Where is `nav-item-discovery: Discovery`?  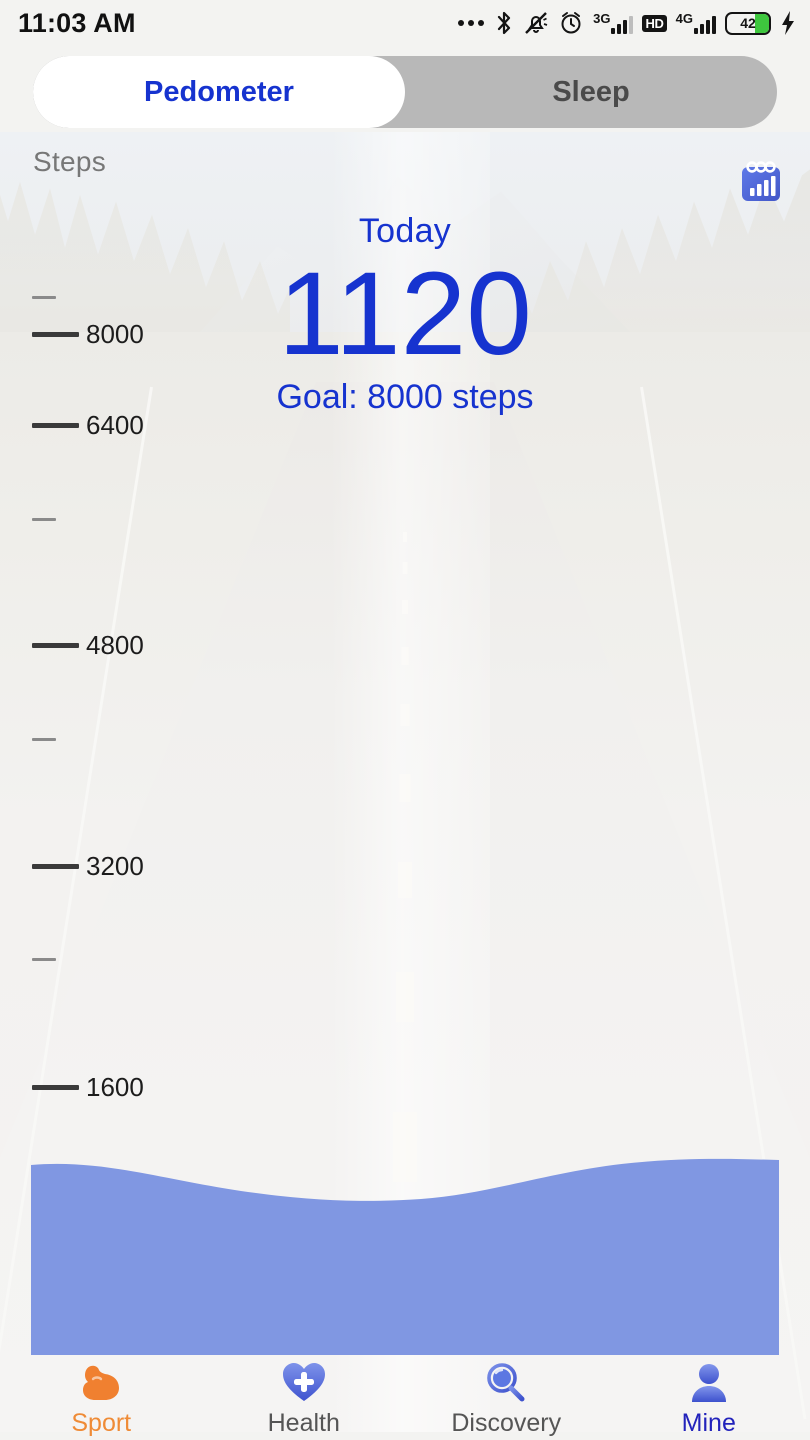 nav-item-discovery: Discovery is located at coordinates (506, 1397).